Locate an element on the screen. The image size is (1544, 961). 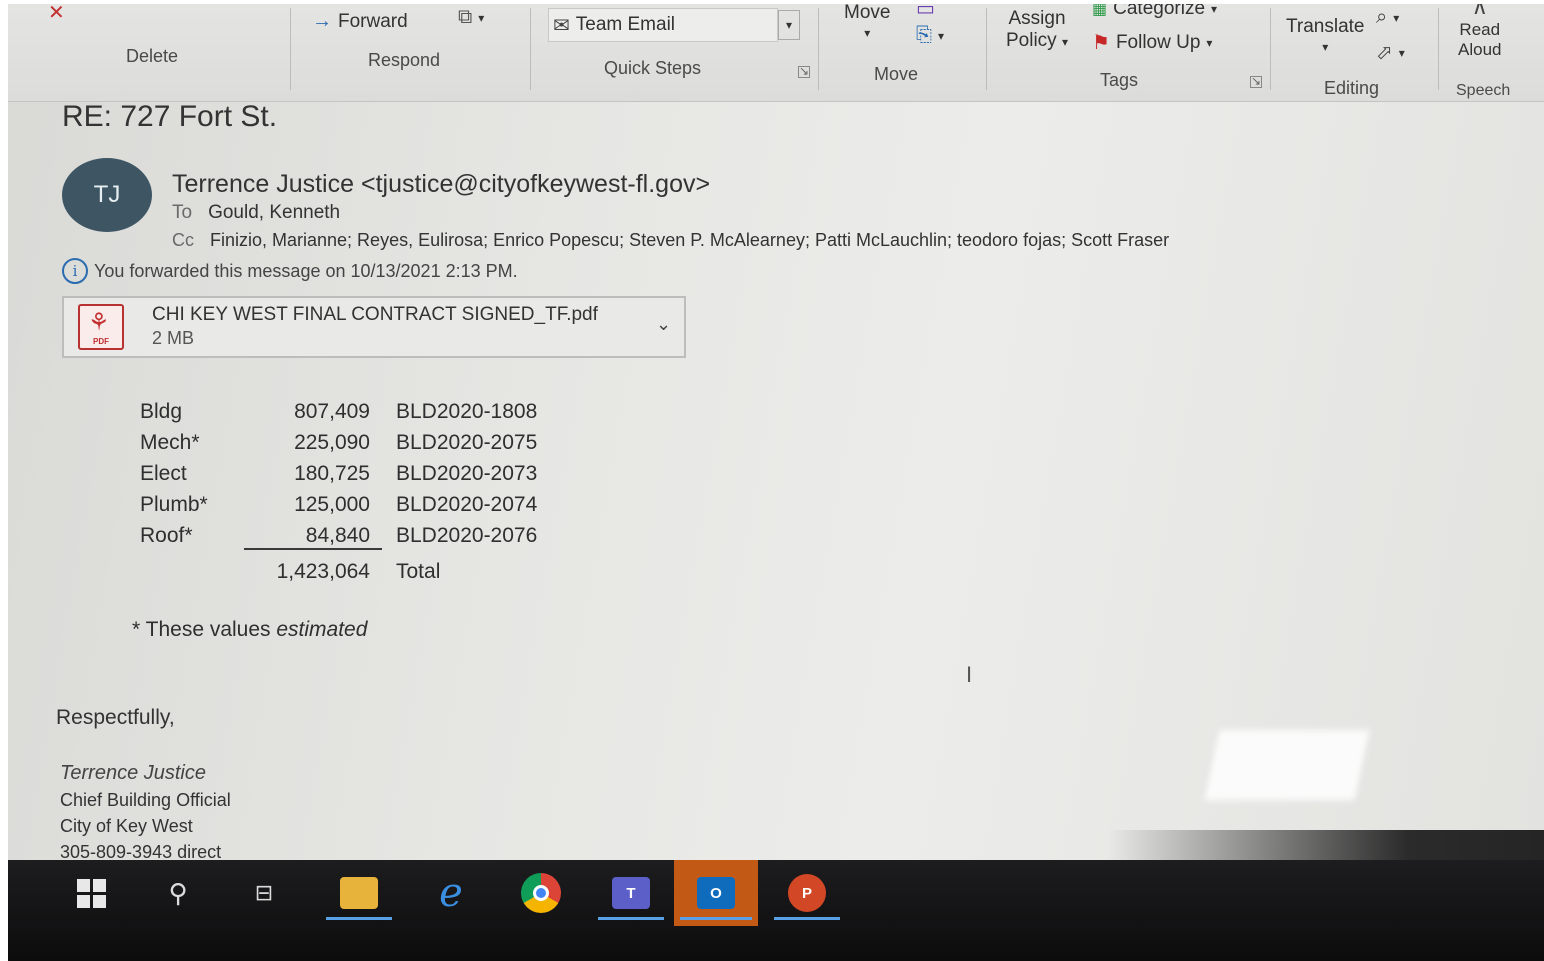
respond-group: → Forward ⧉ ▾ Respond is located at coordinates (410, 52).